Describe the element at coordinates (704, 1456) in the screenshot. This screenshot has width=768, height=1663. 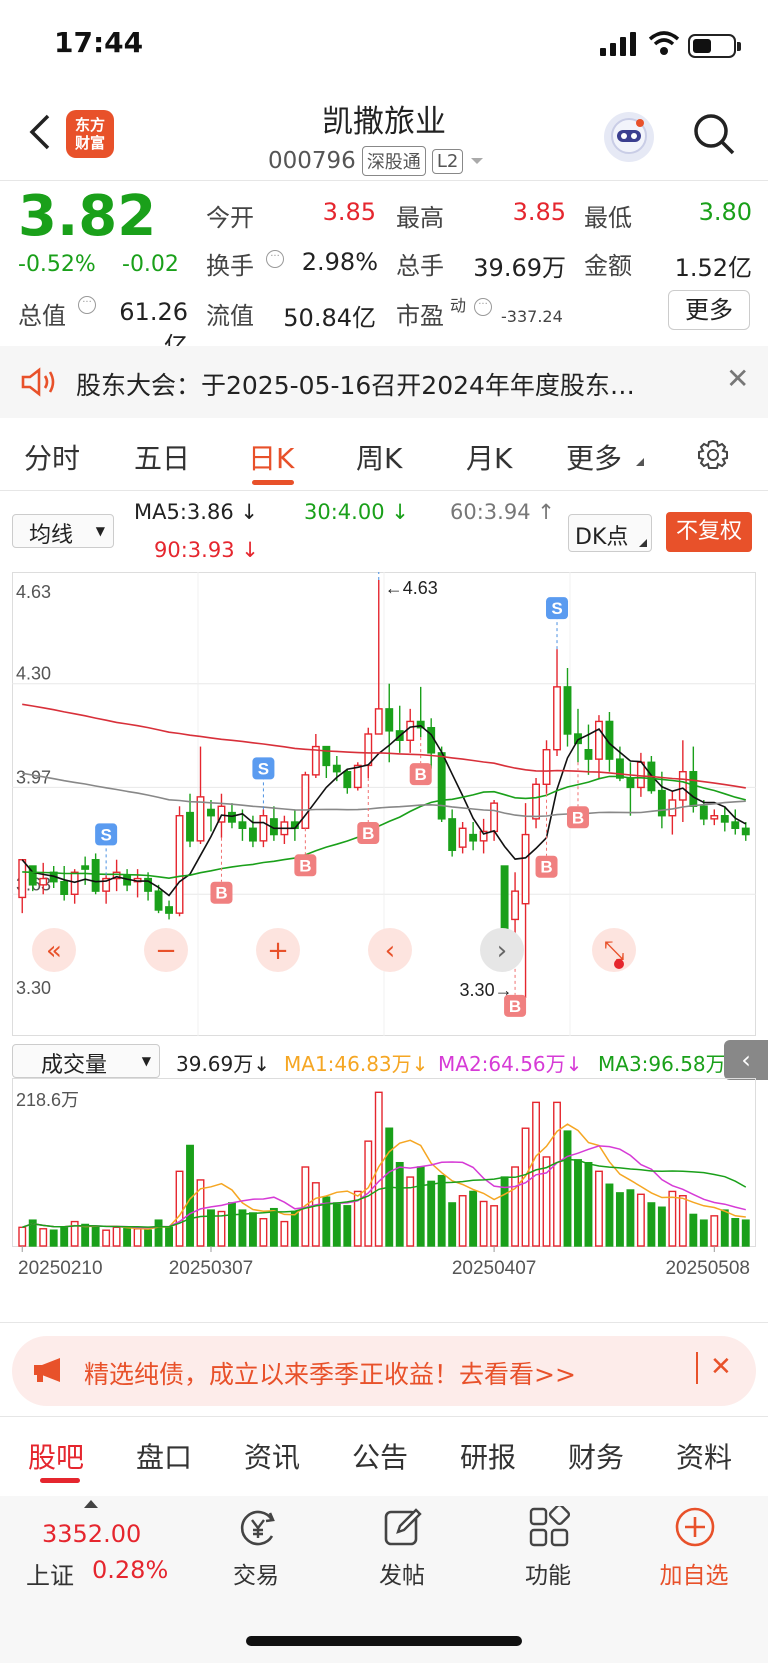
I see `tab-profile: 资料` at that location.